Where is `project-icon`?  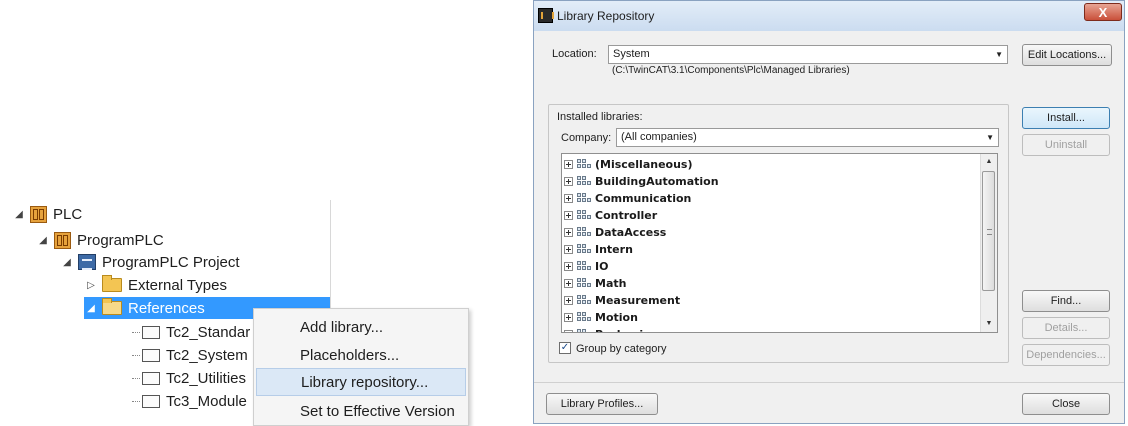 project-icon is located at coordinates (87, 262).